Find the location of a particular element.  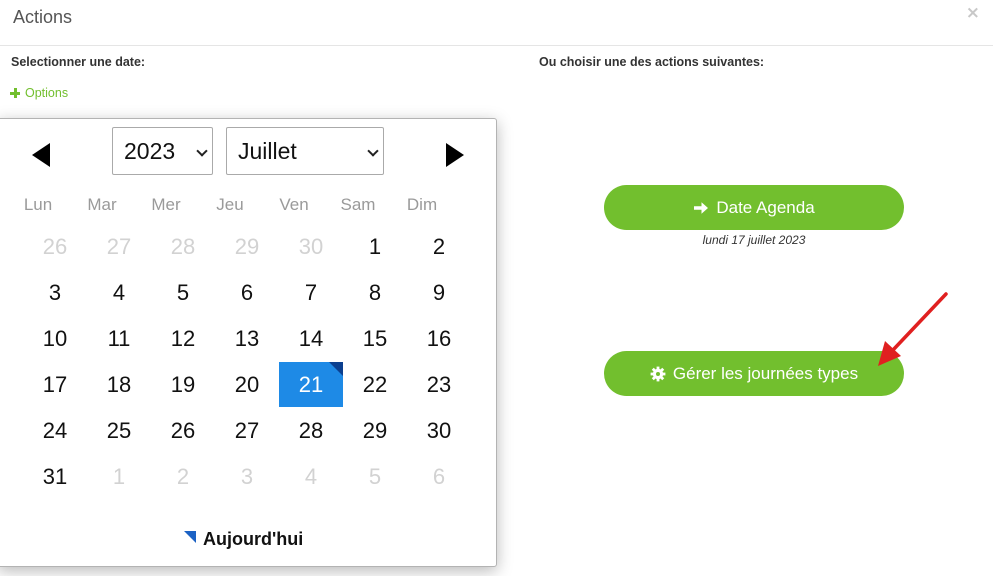

day-cell: 10 is located at coordinates (55, 338).